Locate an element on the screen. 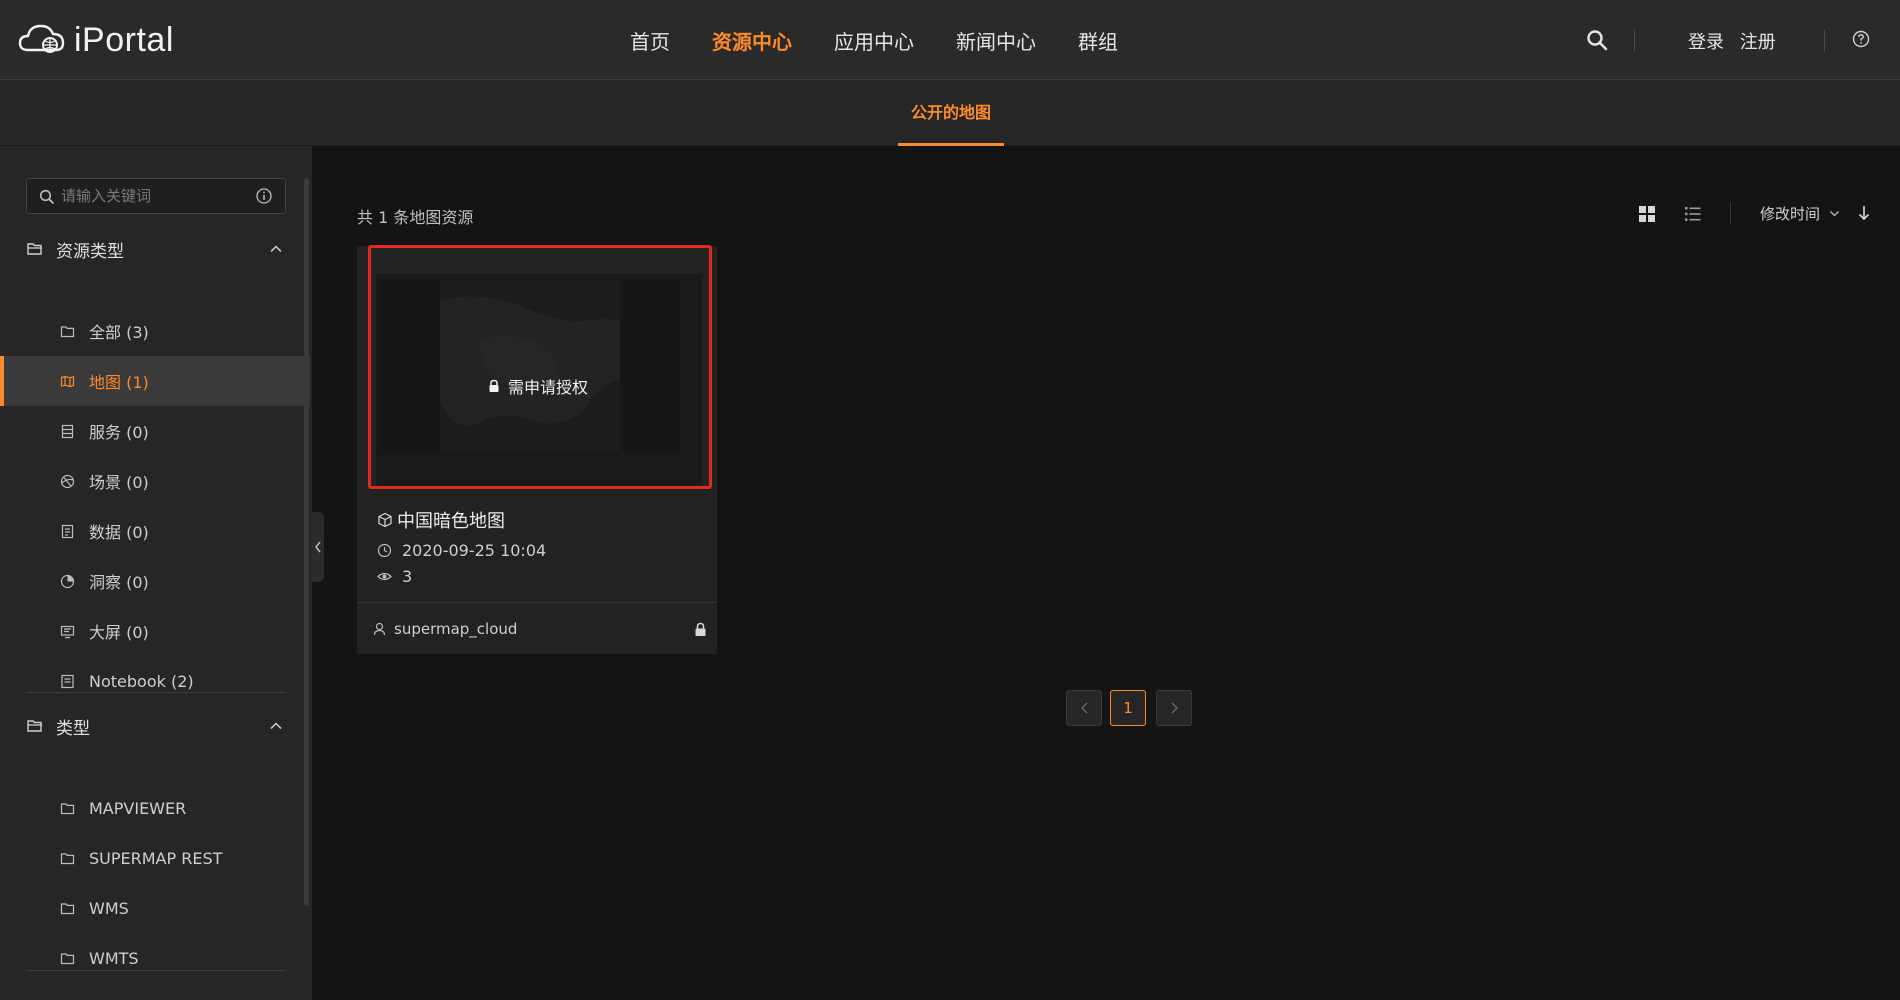 The image size is (1900, 1000). sidebar-item-label: 场景 (0) is located at coordinates (119, 482).